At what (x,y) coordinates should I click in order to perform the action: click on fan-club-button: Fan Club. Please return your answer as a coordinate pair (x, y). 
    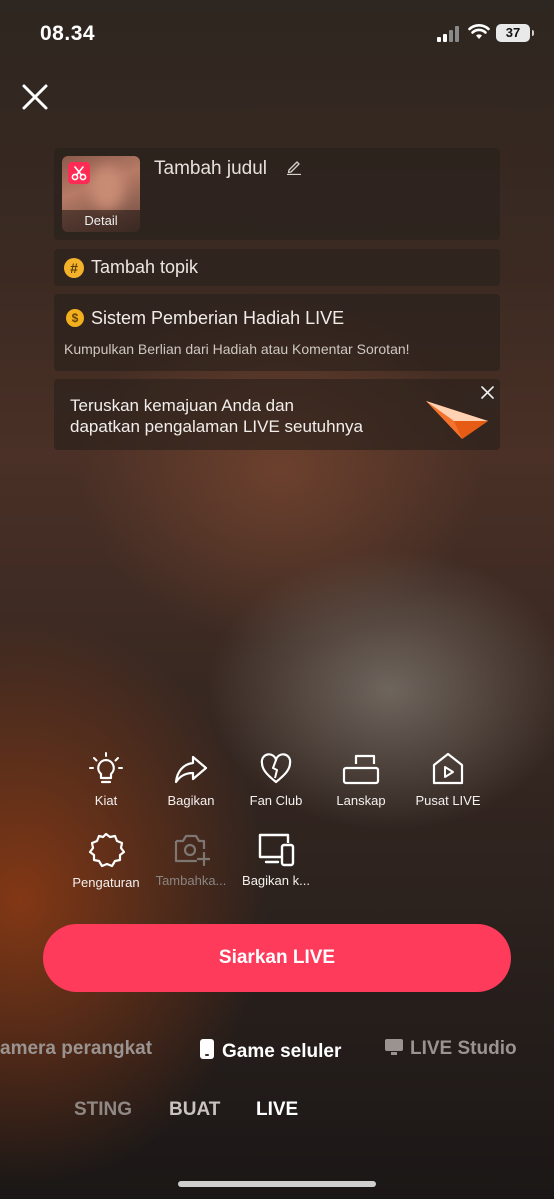
    Looking at the image, I should click on (276, 779).